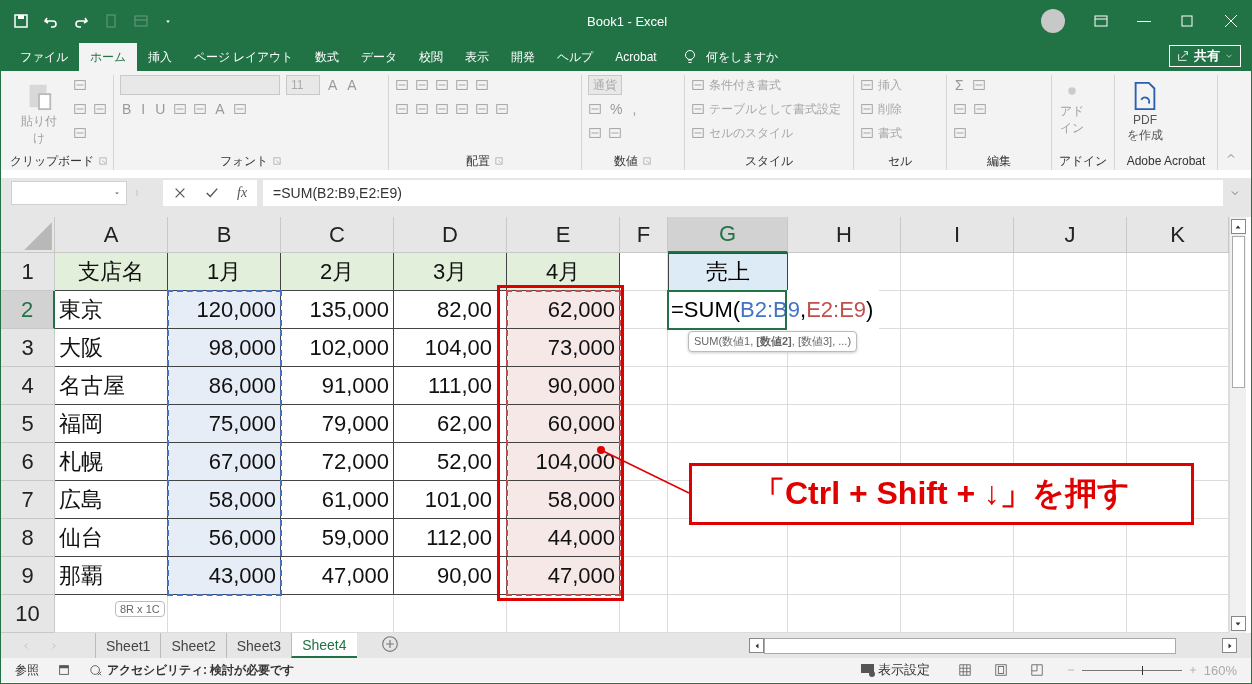 Image resolution: width=1252 pixels, height=684 pixels. Describe the element at coordinates (224, 235) in the screenshot. I see `column-header: B` at that location.